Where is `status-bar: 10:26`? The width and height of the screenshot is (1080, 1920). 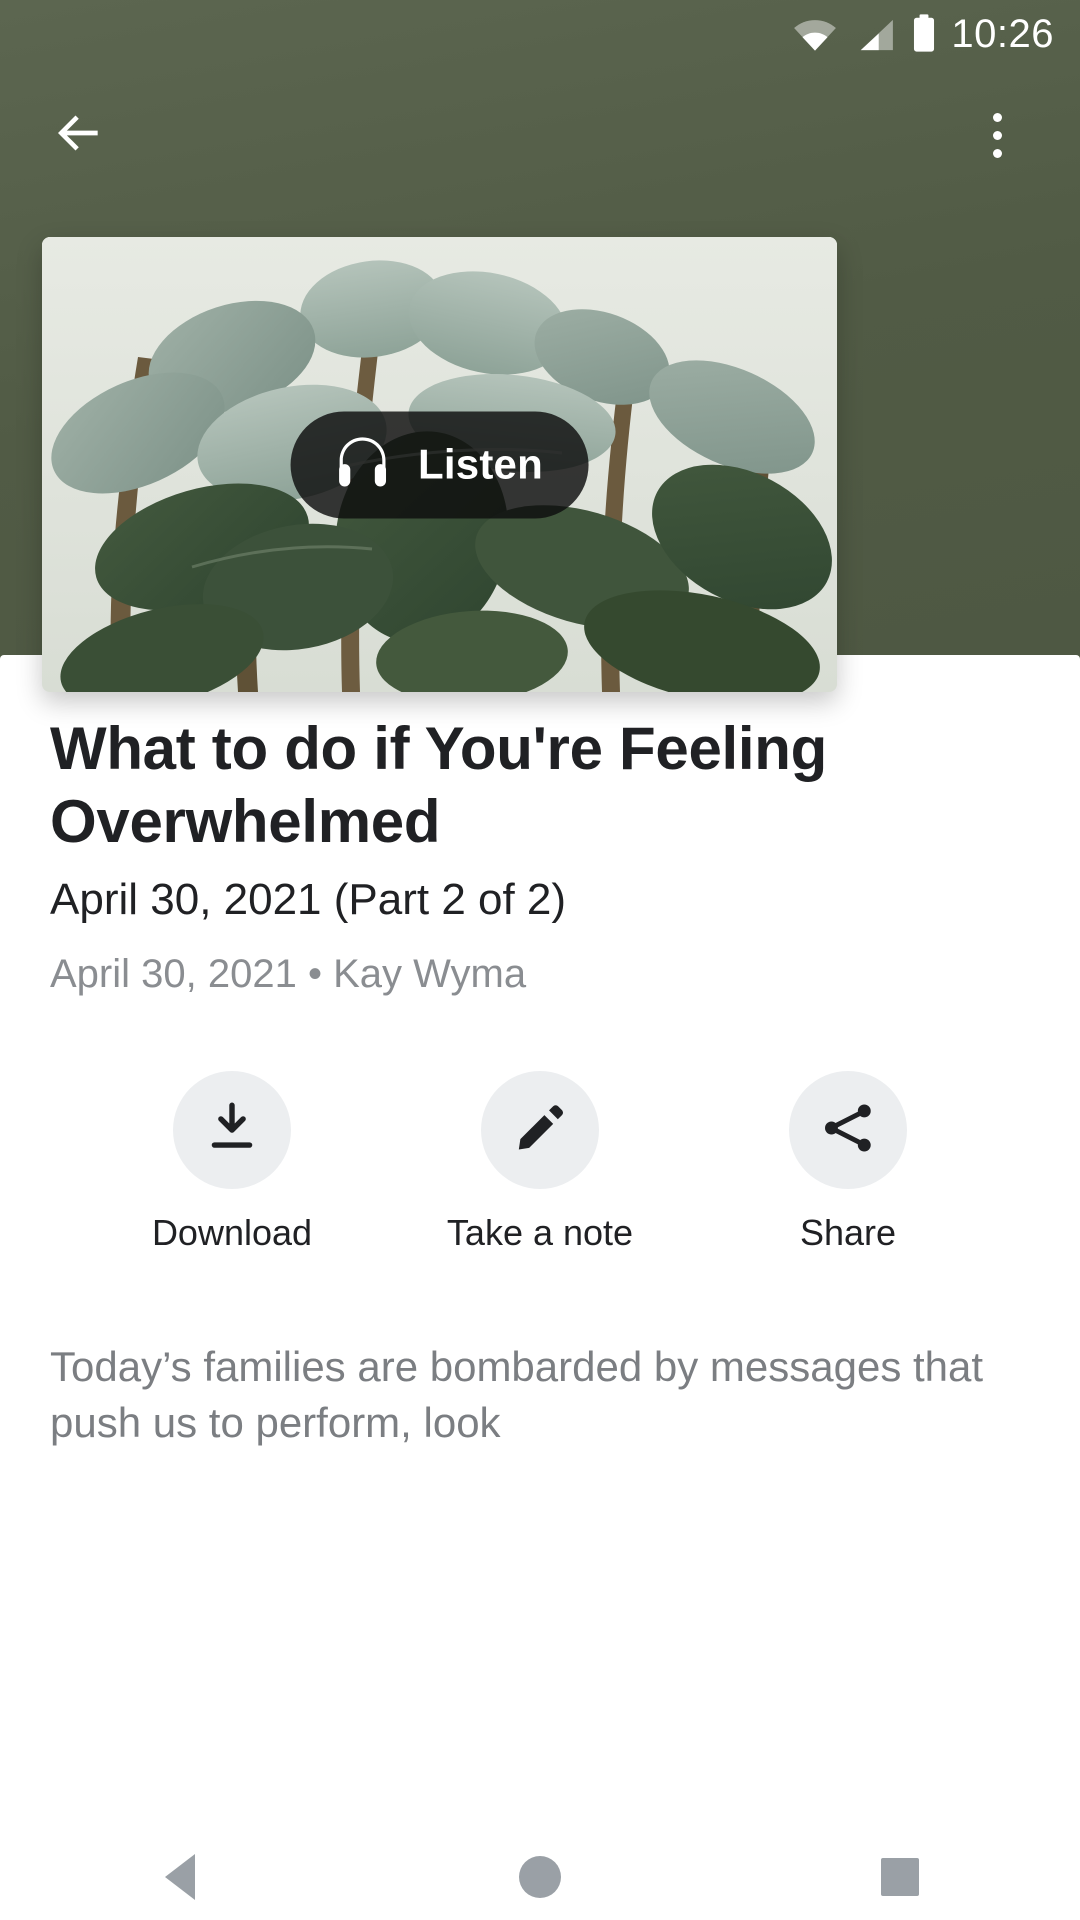 status-bar: 10:26 is located at coordinates (540, 35).